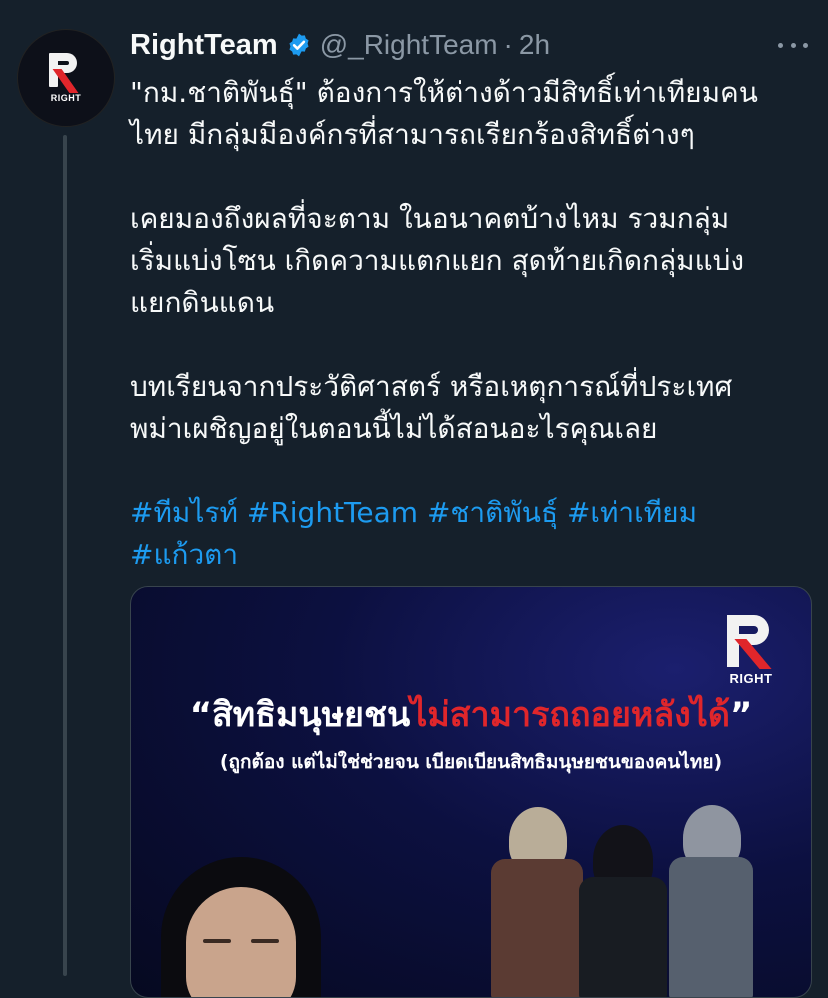 This screenshot has width=828, height=998. Describe the element at coordinates (299, 45) in the screenshot. I see `verified-badge-icon` at that location.